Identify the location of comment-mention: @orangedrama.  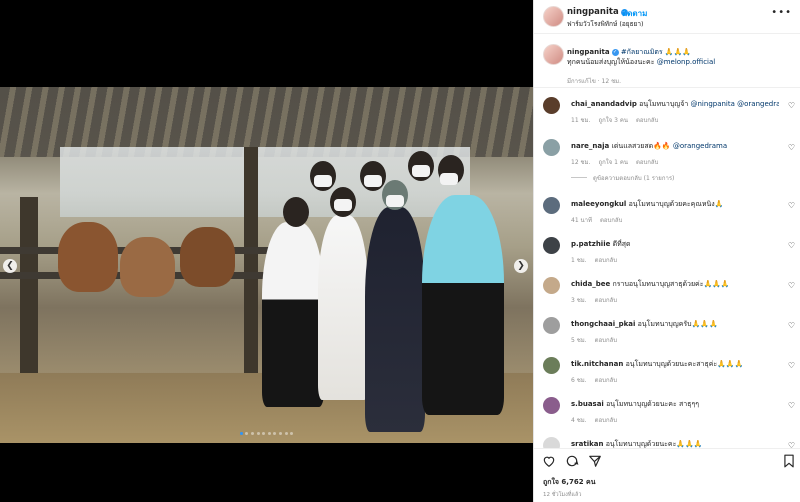
(700, 146).